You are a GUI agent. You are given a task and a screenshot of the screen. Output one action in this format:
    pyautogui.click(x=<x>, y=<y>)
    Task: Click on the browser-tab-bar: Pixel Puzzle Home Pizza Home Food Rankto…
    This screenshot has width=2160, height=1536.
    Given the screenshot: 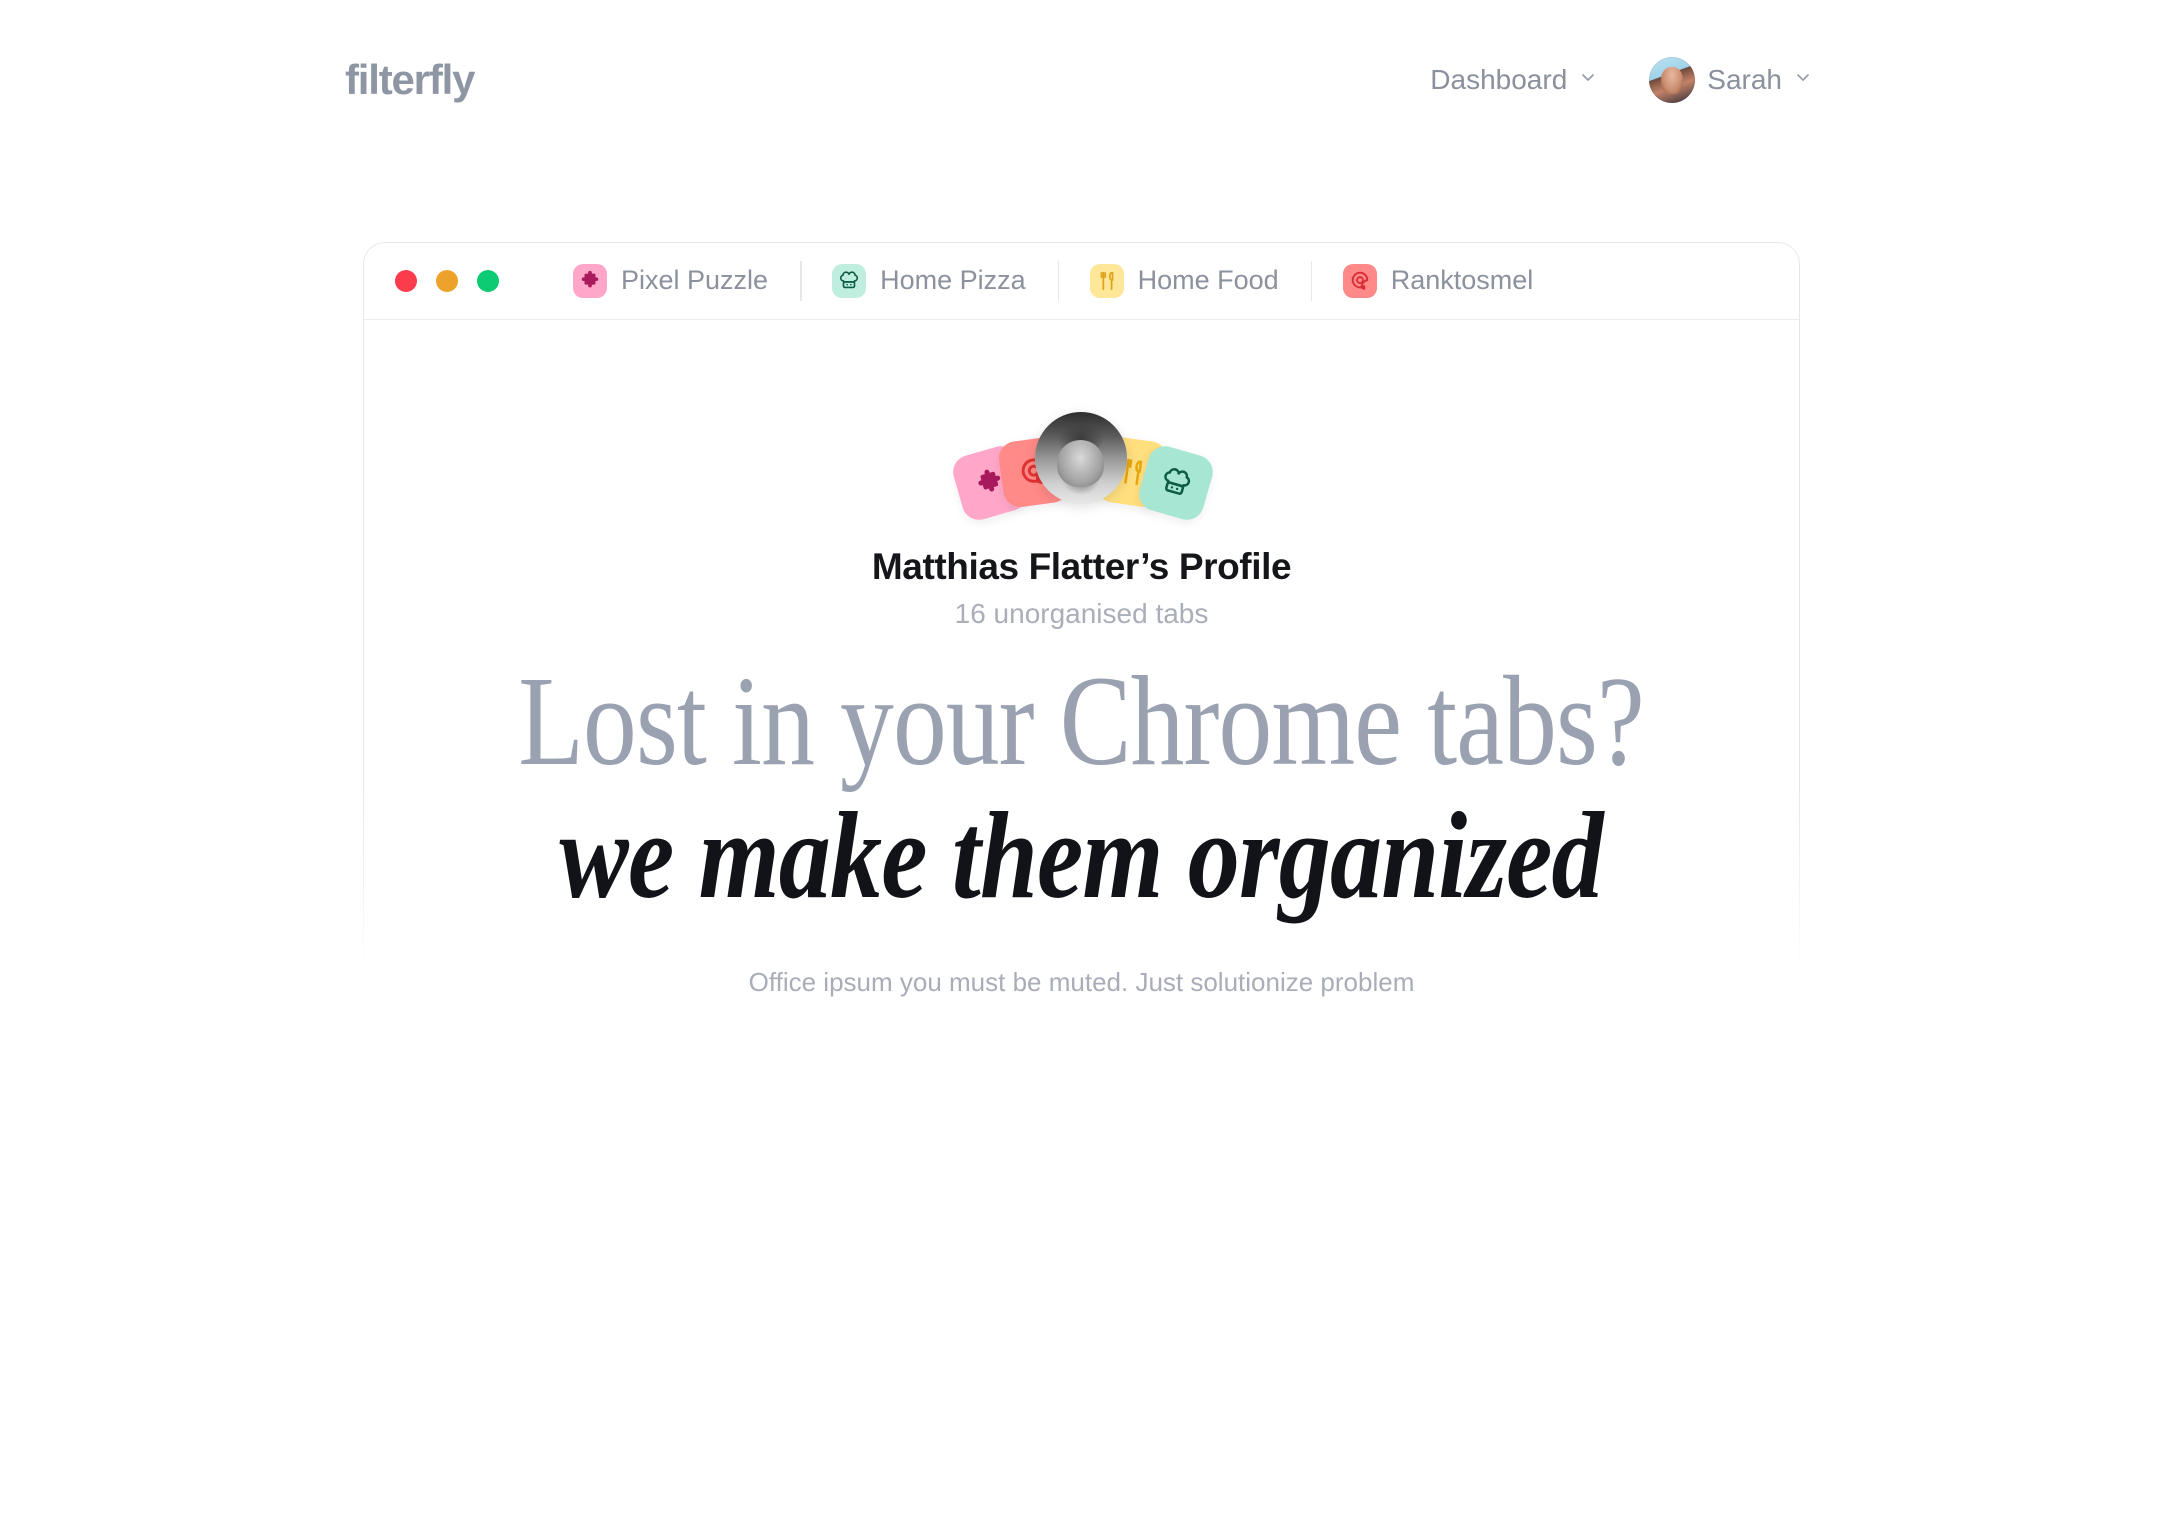 What is the action you would take?
    pyautogui.click(x=1081, y=281)
    